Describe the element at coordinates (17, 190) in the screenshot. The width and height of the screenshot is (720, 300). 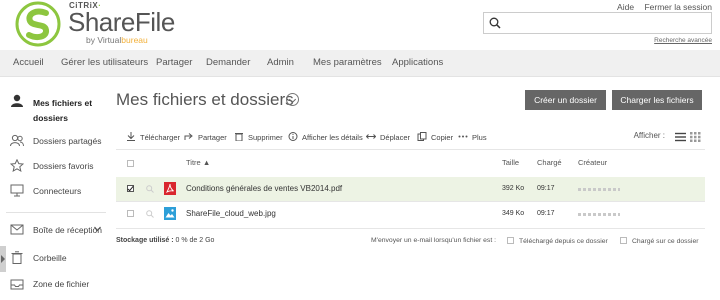
I see `monitor-icon` at that location.